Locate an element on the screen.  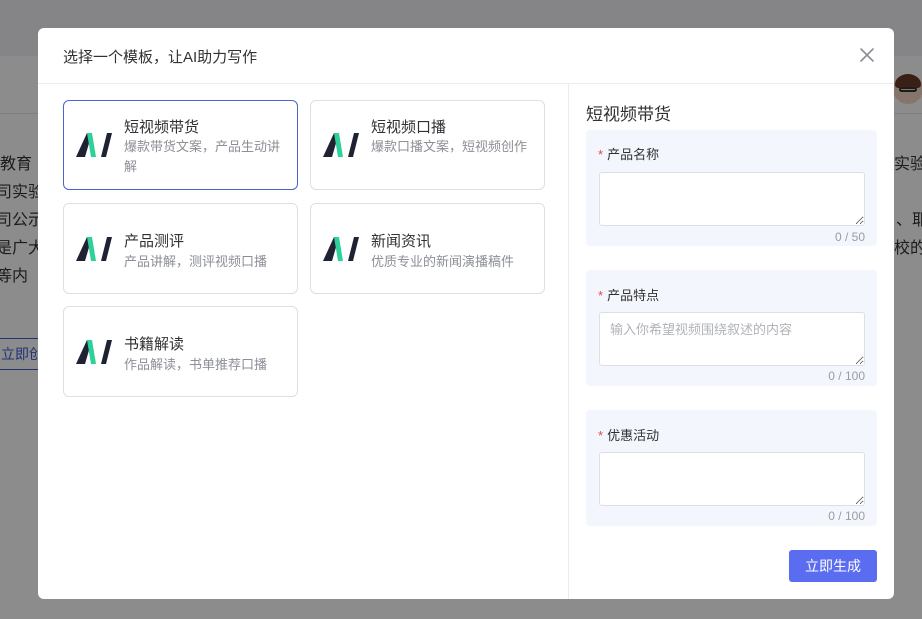
template-card-product-review: 产品测评 产品讲解，测评视频口播 is located at coordinates (180, 248).